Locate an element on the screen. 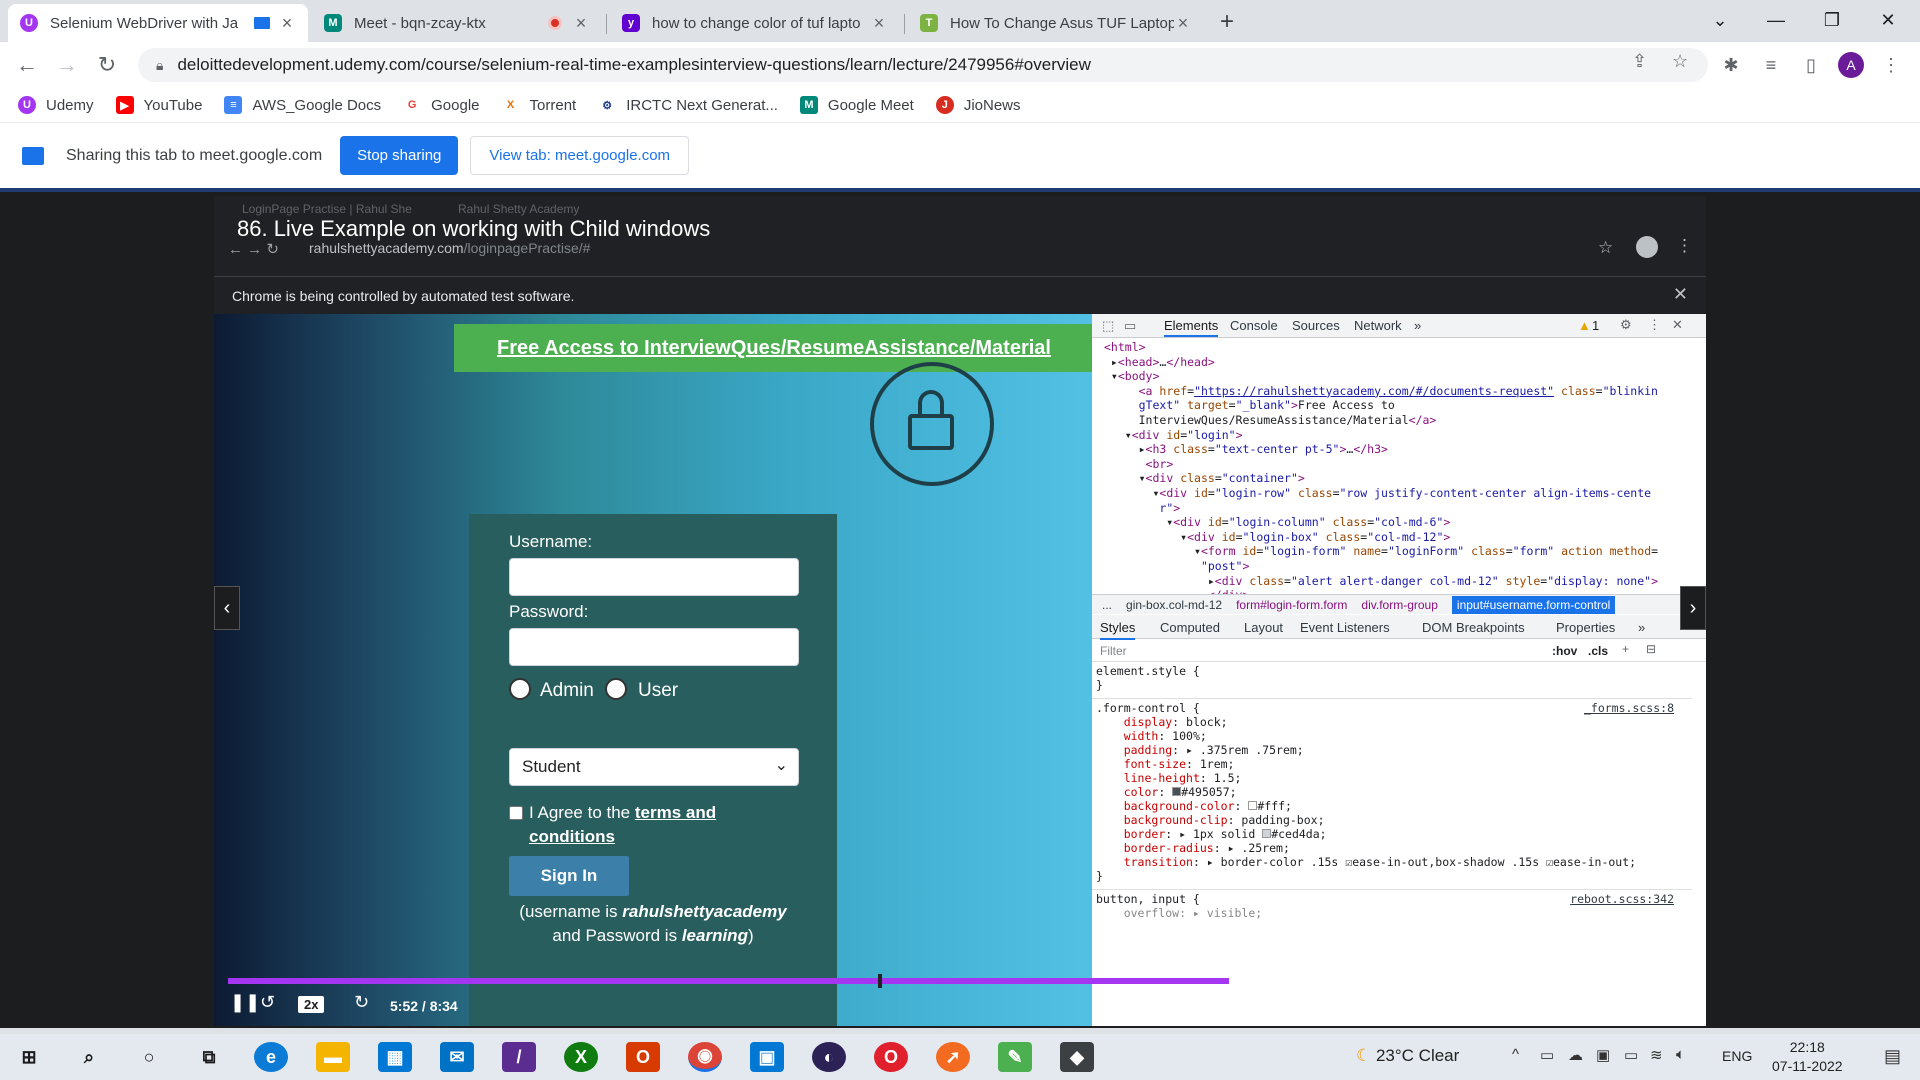 This screenshot has width=1920, height=1080. bookmark-google-meet: M Google Meet is located at coordinates (856, 105).